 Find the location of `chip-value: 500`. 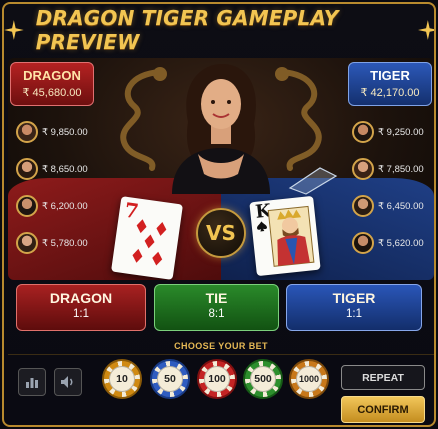

chip-value: 500 is located at coordinates (263, 379).